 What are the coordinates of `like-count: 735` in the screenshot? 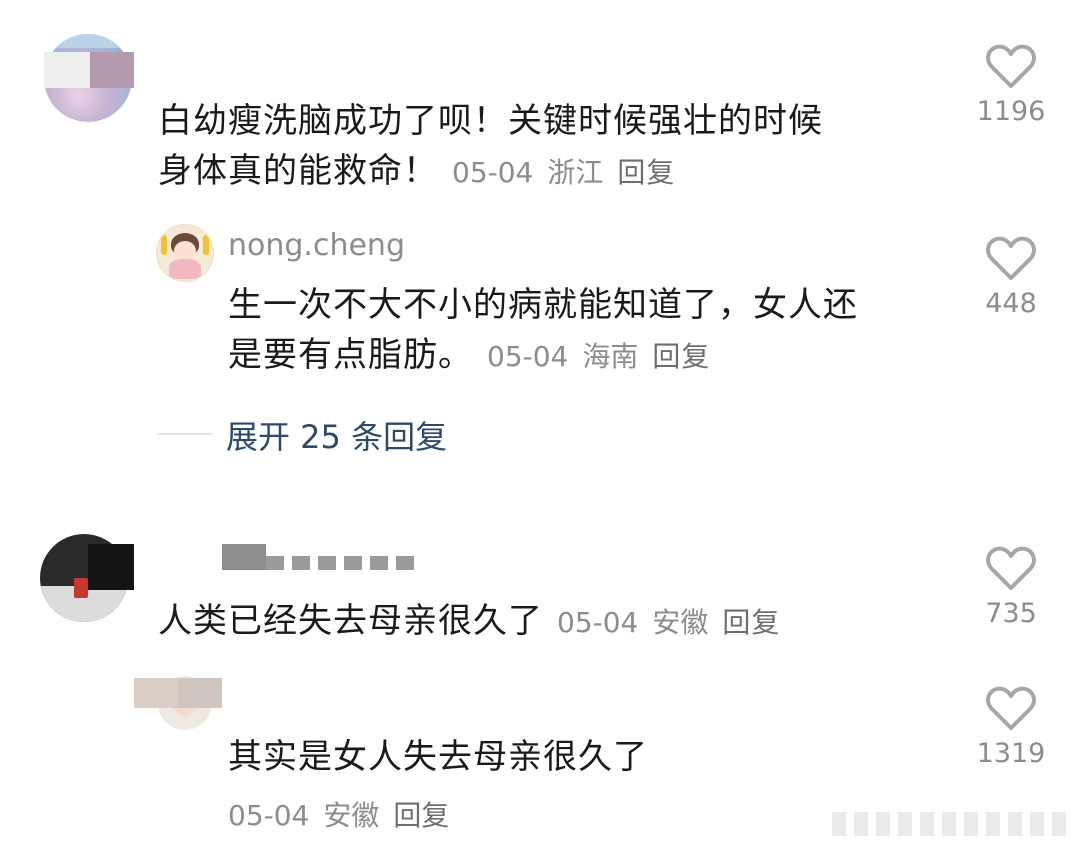 It's located at (1011, 613).